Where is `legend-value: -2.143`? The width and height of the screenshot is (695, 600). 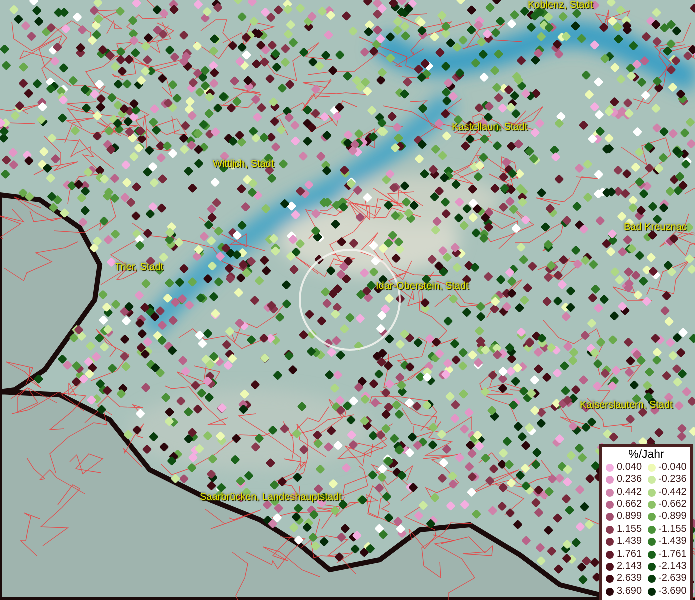 legend-value: -2.143 is located at coordinates (672, 567).